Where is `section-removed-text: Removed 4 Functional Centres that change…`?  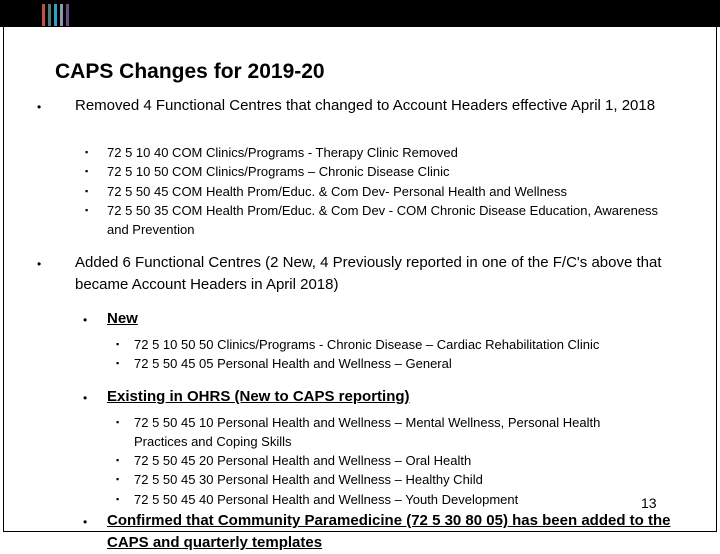 section-removed-text: Removed 4 Functional Centres that change… is located at coordinates (365, 105).